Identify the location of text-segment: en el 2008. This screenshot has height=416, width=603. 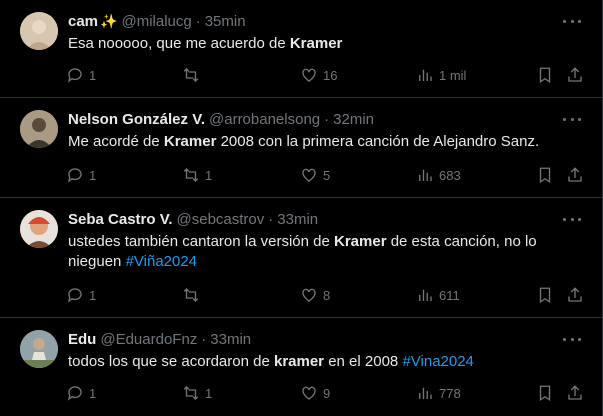
(363, 361).